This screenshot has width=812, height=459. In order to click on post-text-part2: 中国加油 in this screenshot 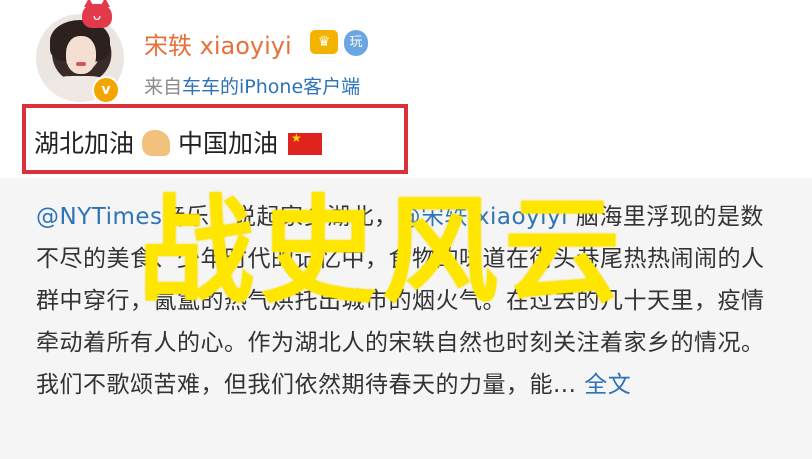, I will do `click(228, 143)`.